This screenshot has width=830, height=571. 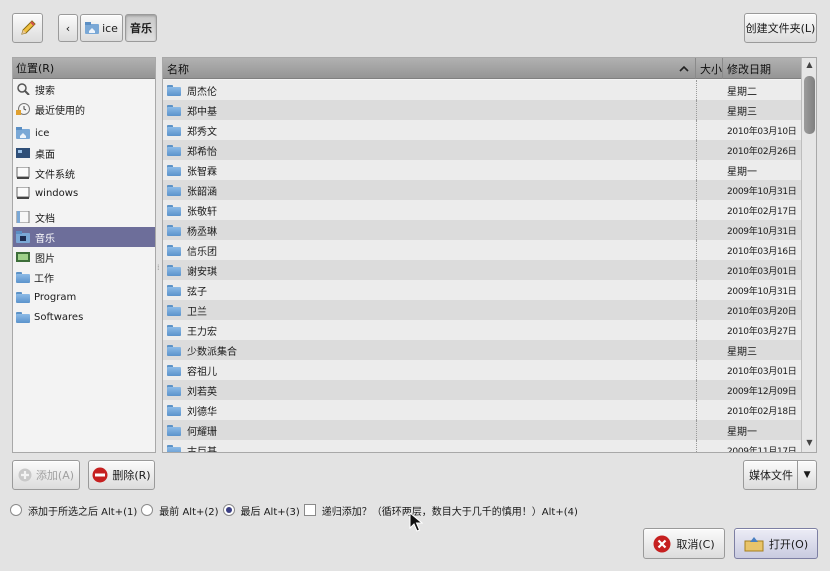 I want to click on column-size-label: 大小, so click(x=711, y=69).